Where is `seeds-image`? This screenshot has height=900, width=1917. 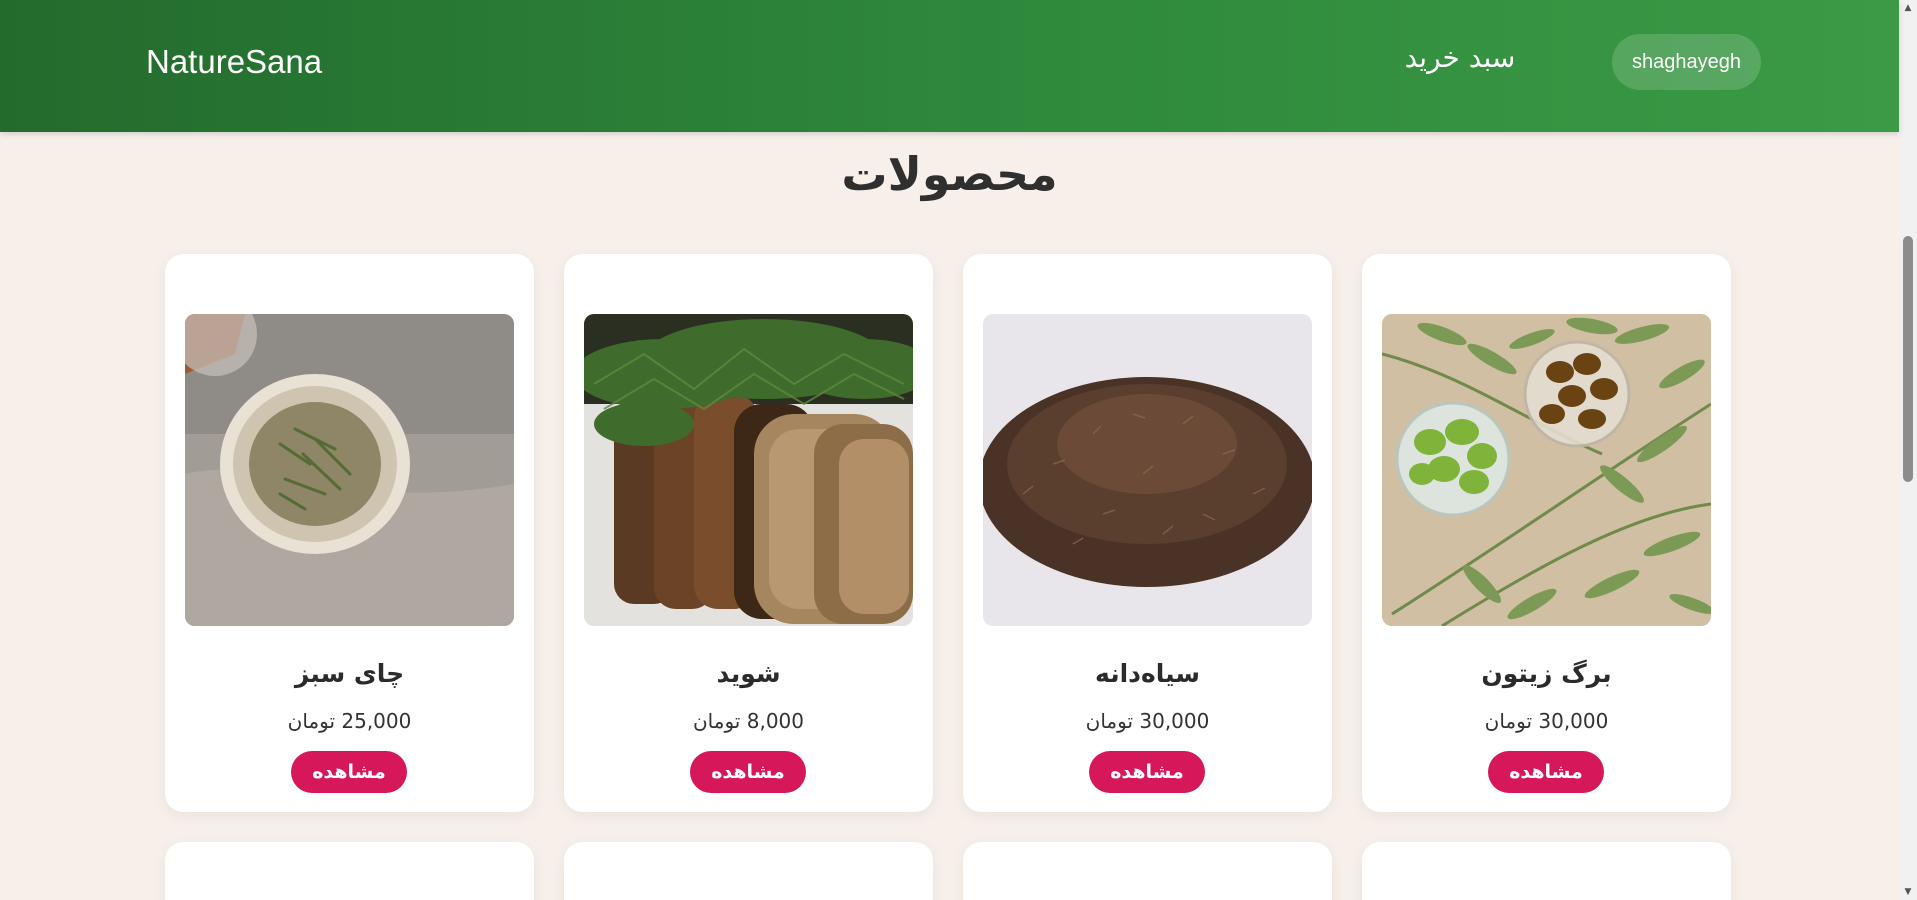
seeds-image is located at coordinates (1147, 470).